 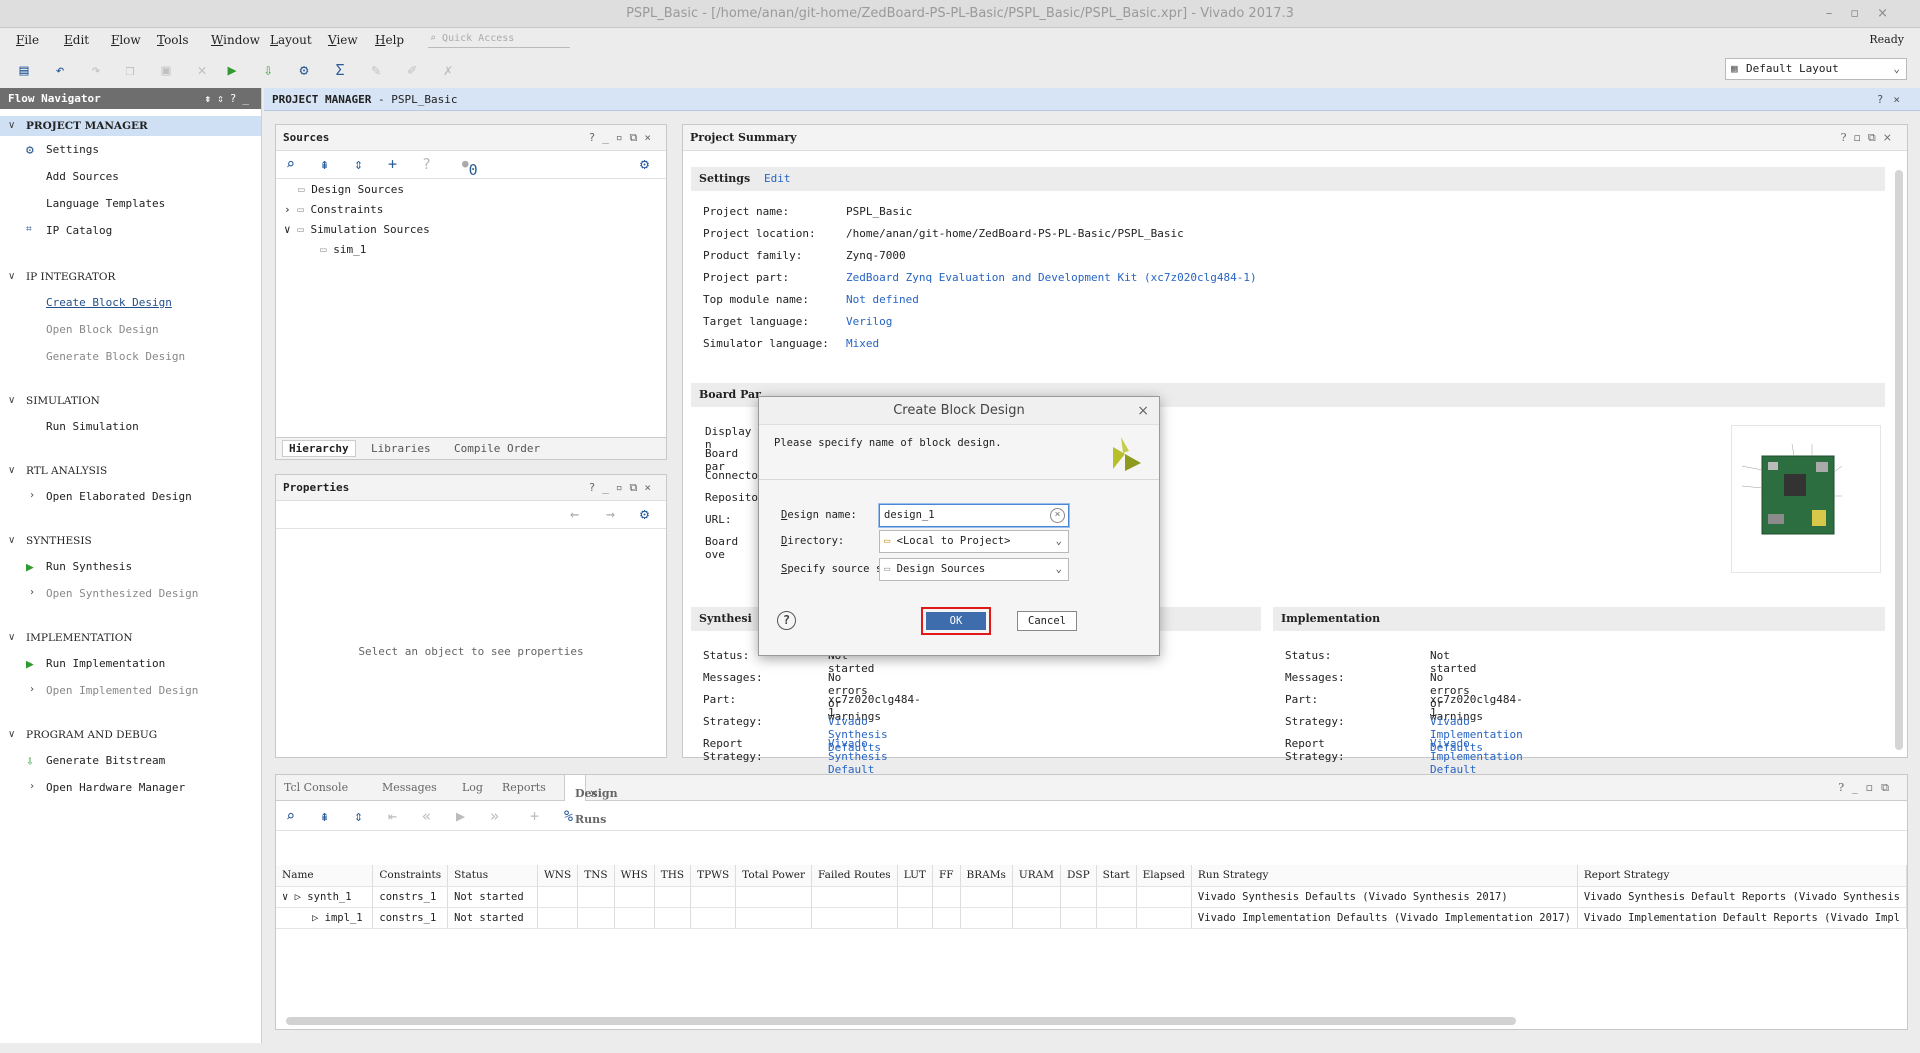 I want to click on menu-layout: Layout, so click(x=291, y=40).